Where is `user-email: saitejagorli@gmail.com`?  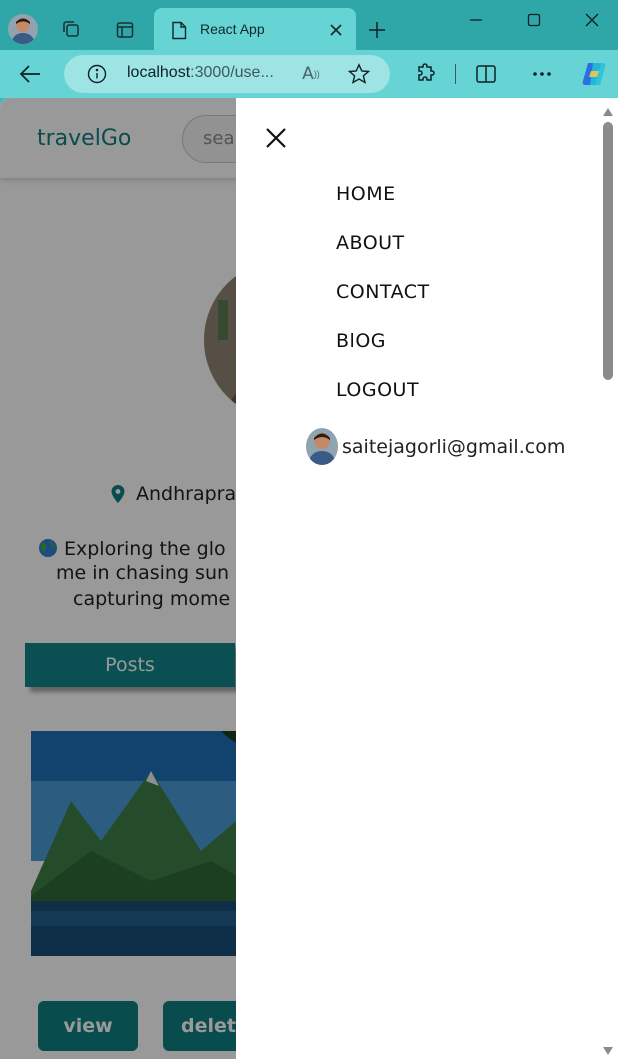
user-email: saitejagorli@gmail.com is located at coordinates (454, 446).